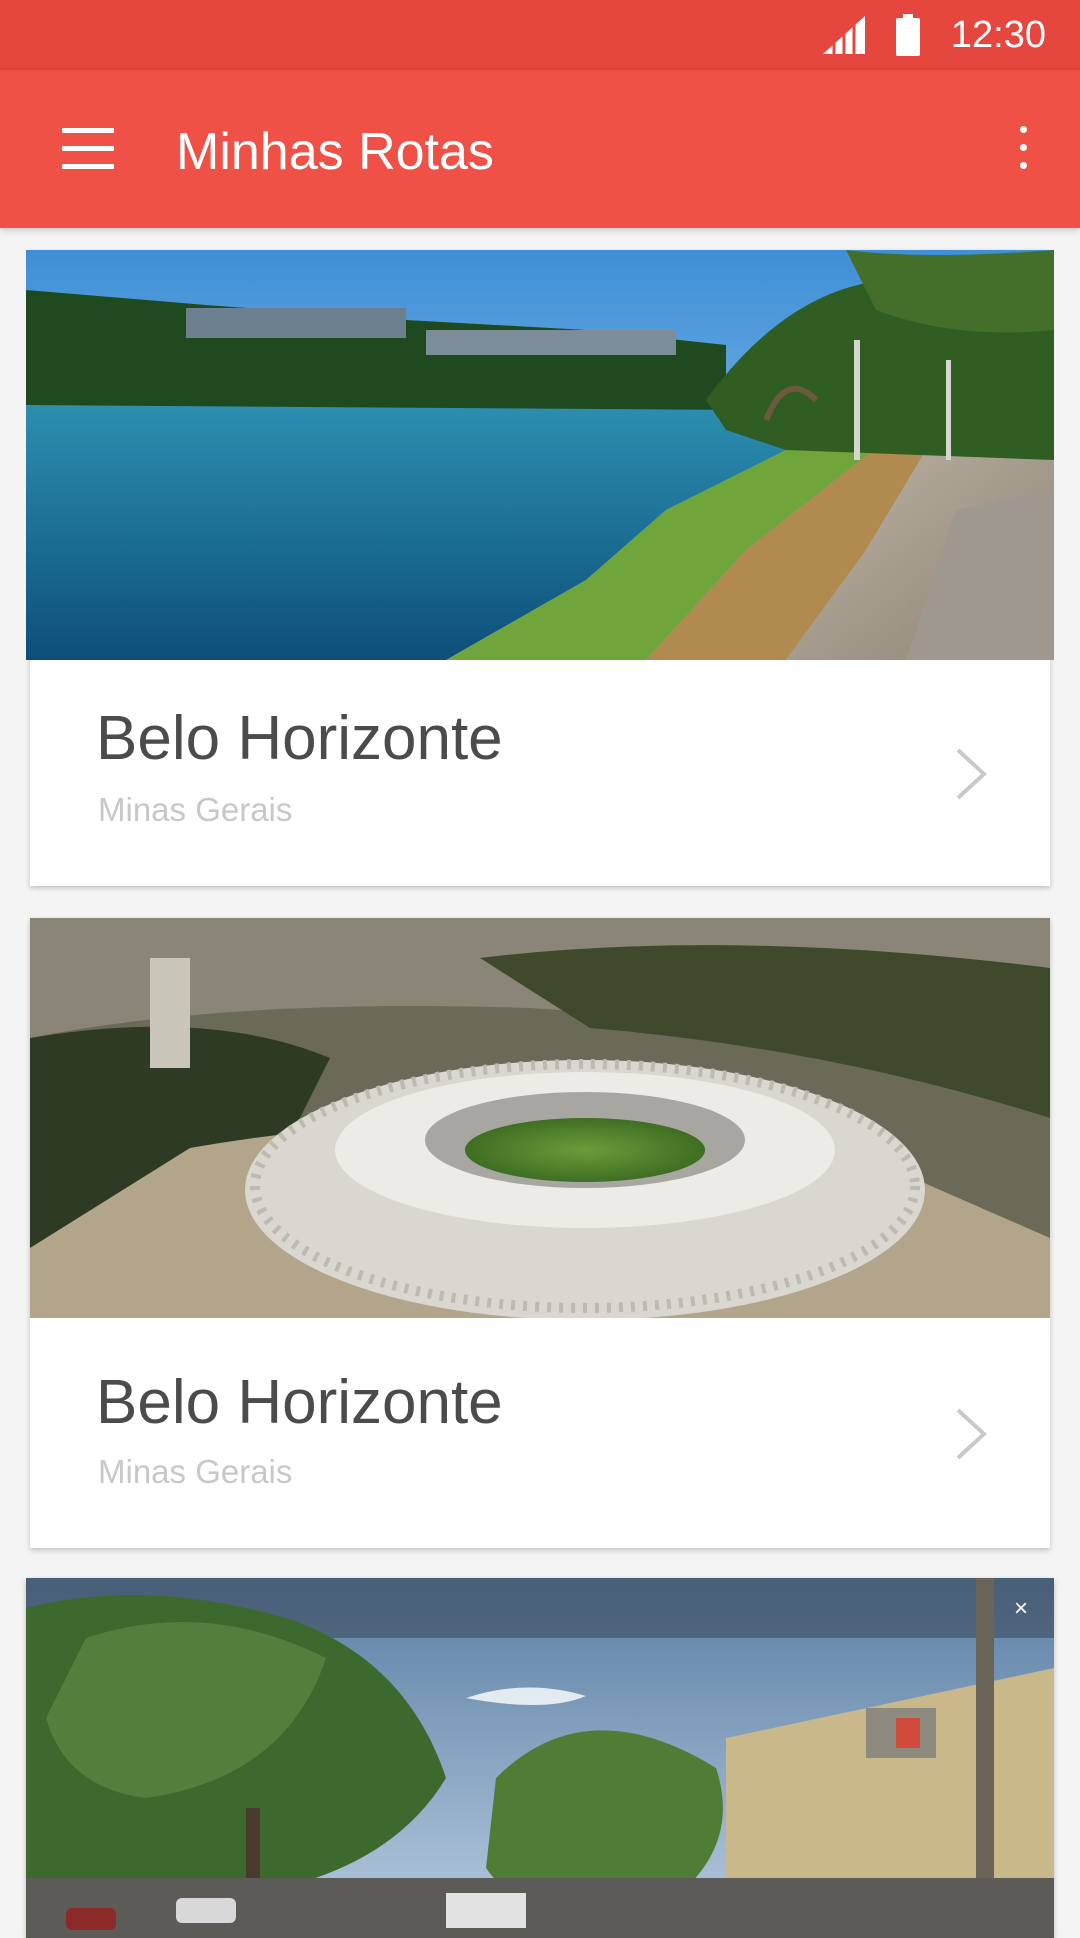 The height and width of the screenshot is (1938, 1080). Describe the element at coordinates (88, 149) in the screenshot. I see `menu-icon` at that location.